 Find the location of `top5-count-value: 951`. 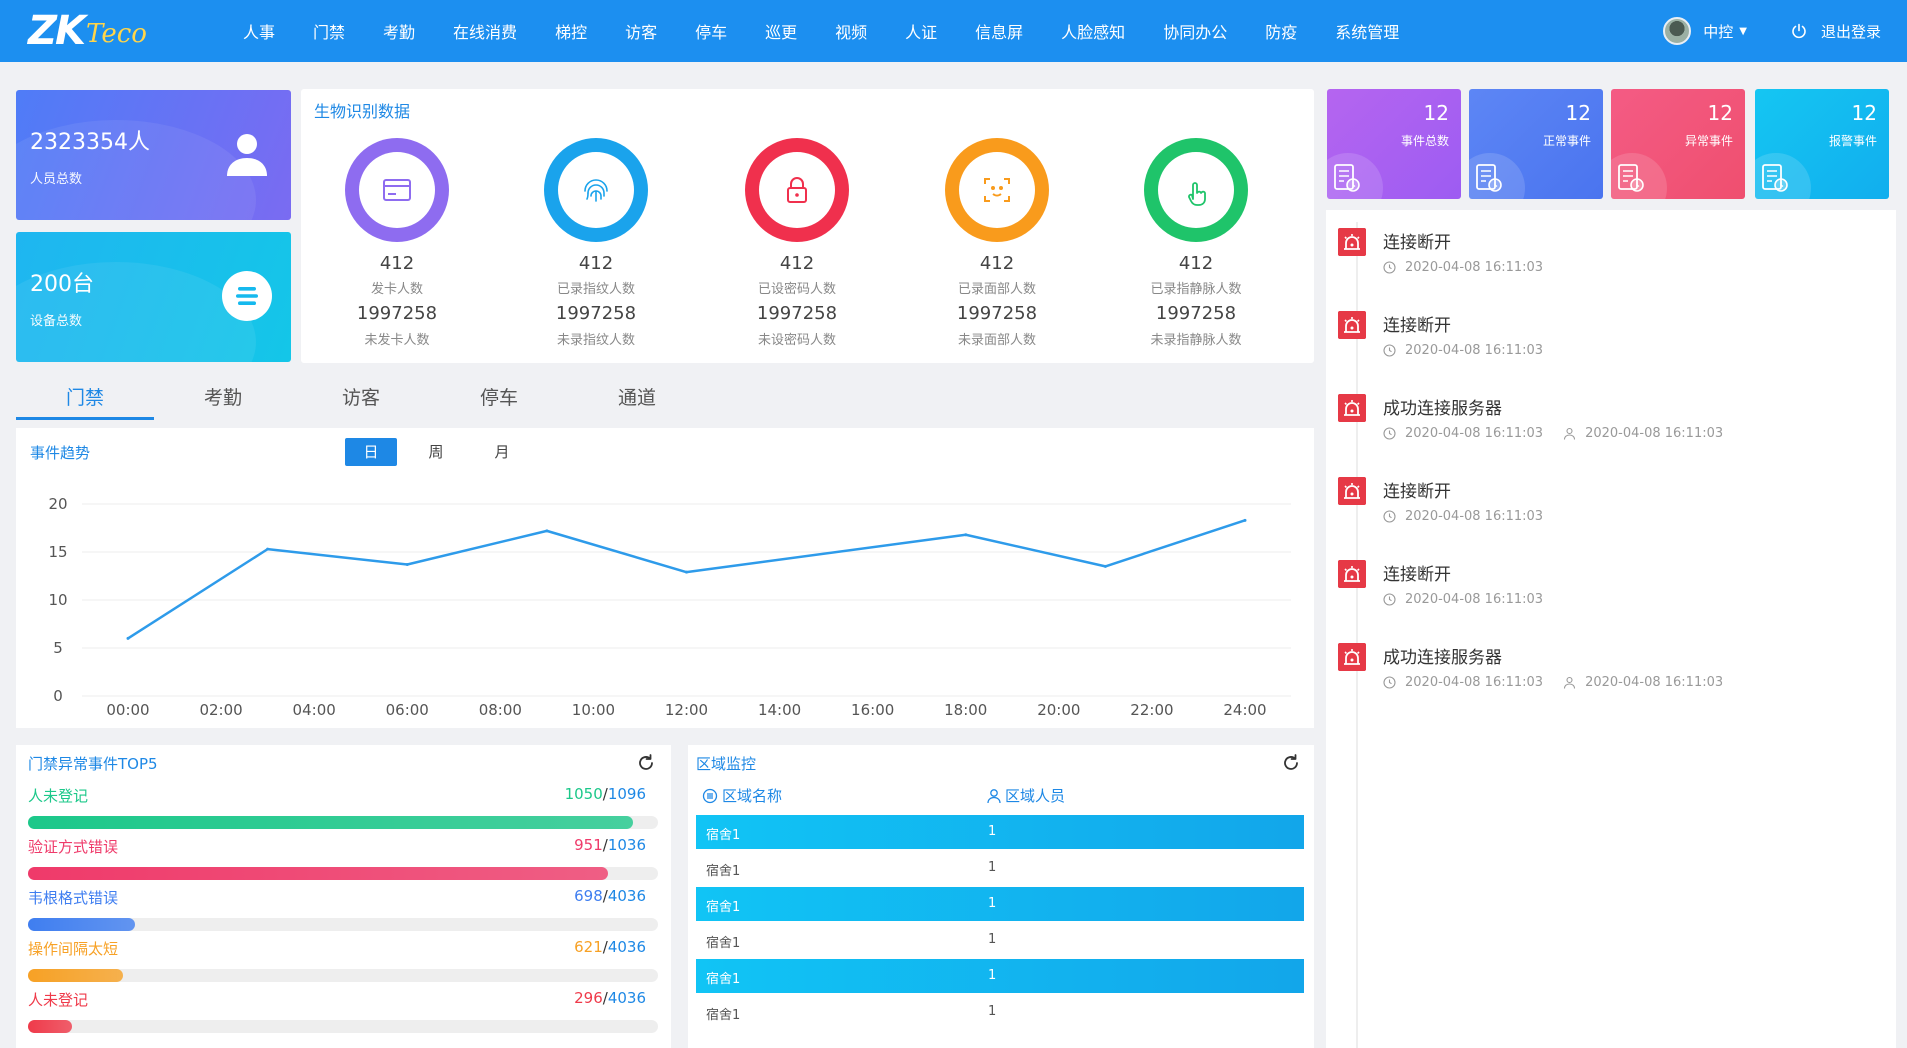

top5-count-value: 951 is located at coordinates (588, 845).